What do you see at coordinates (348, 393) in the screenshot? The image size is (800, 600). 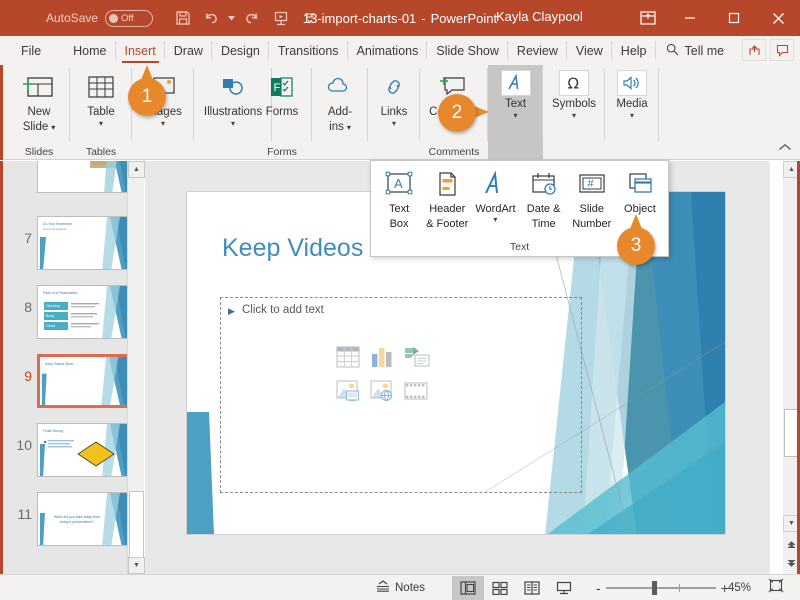 I see `insert-picture-icon` at bounding box center [348, 393].